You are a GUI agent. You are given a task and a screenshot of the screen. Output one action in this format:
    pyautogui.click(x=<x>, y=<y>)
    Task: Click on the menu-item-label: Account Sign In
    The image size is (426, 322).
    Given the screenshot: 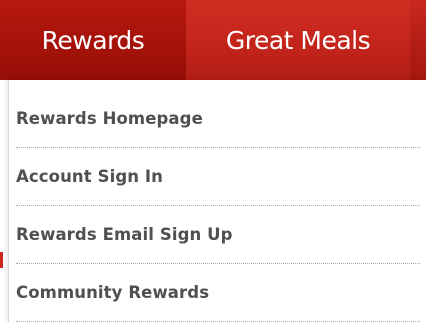 What is the action you would take?
    pyautogui.click(x=90, y=176)
    